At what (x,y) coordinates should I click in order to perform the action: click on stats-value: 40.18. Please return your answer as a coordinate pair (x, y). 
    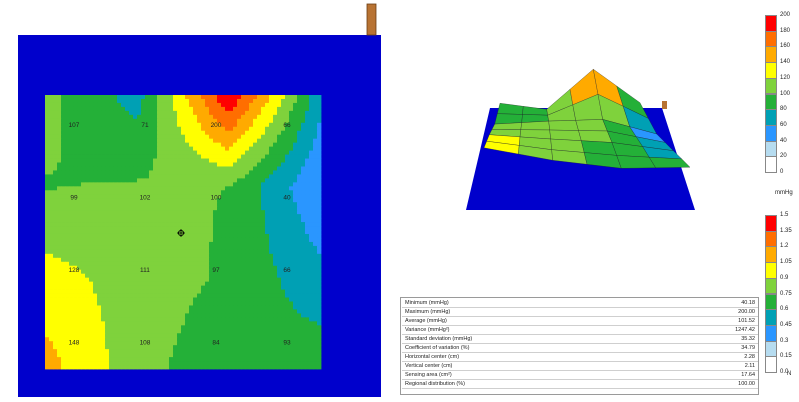
    Looking at the image, I should click on (711, 303).